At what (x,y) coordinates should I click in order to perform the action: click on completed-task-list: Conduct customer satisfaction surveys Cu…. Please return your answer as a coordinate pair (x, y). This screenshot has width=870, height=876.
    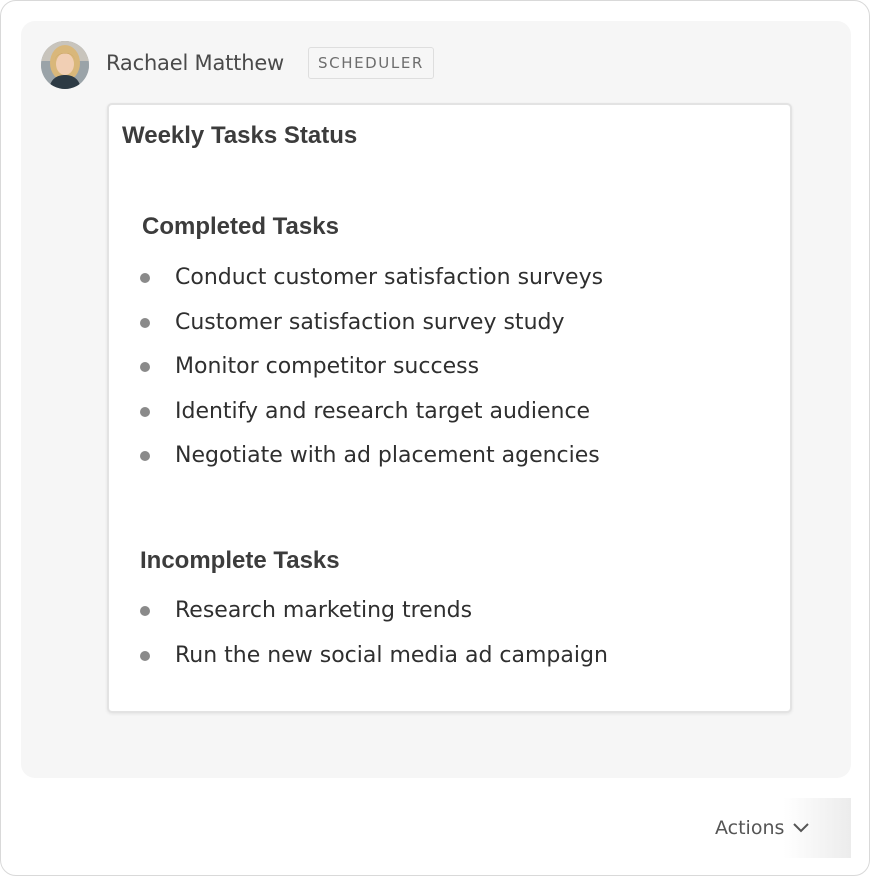
    Looking at the image, I should click on (356, 373).